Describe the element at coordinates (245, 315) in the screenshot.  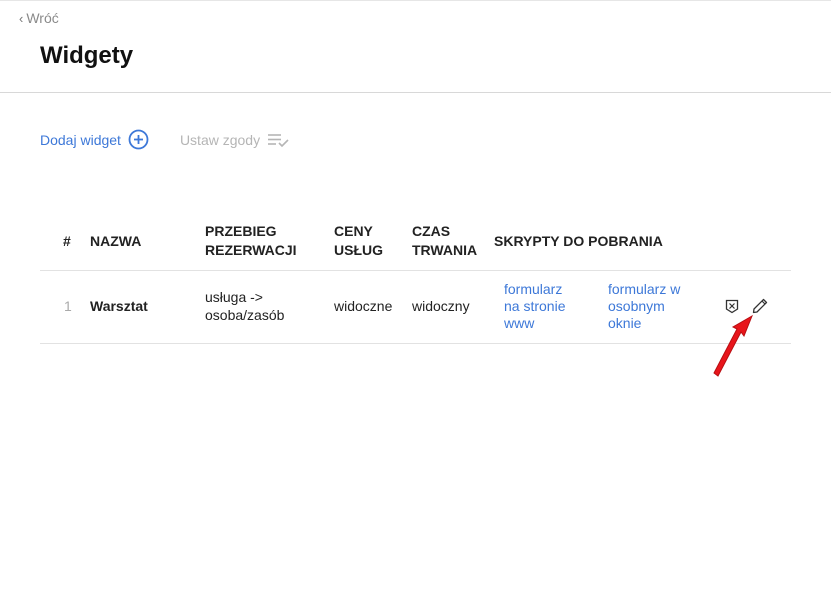
I see `row-flow-line2: osoba/zasób` at that location.